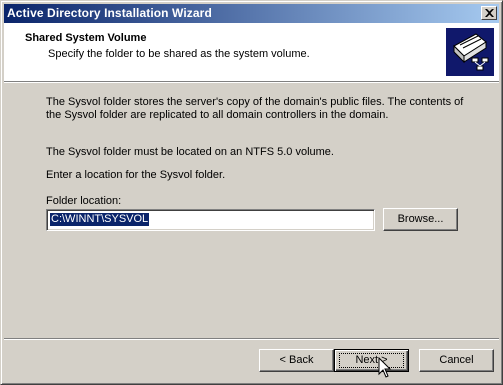 This screenshot has height=385, width=503. Describe the element at coordinates (86, 38) in the screenshot. I see `page-title: Shared System Volume` at that location.